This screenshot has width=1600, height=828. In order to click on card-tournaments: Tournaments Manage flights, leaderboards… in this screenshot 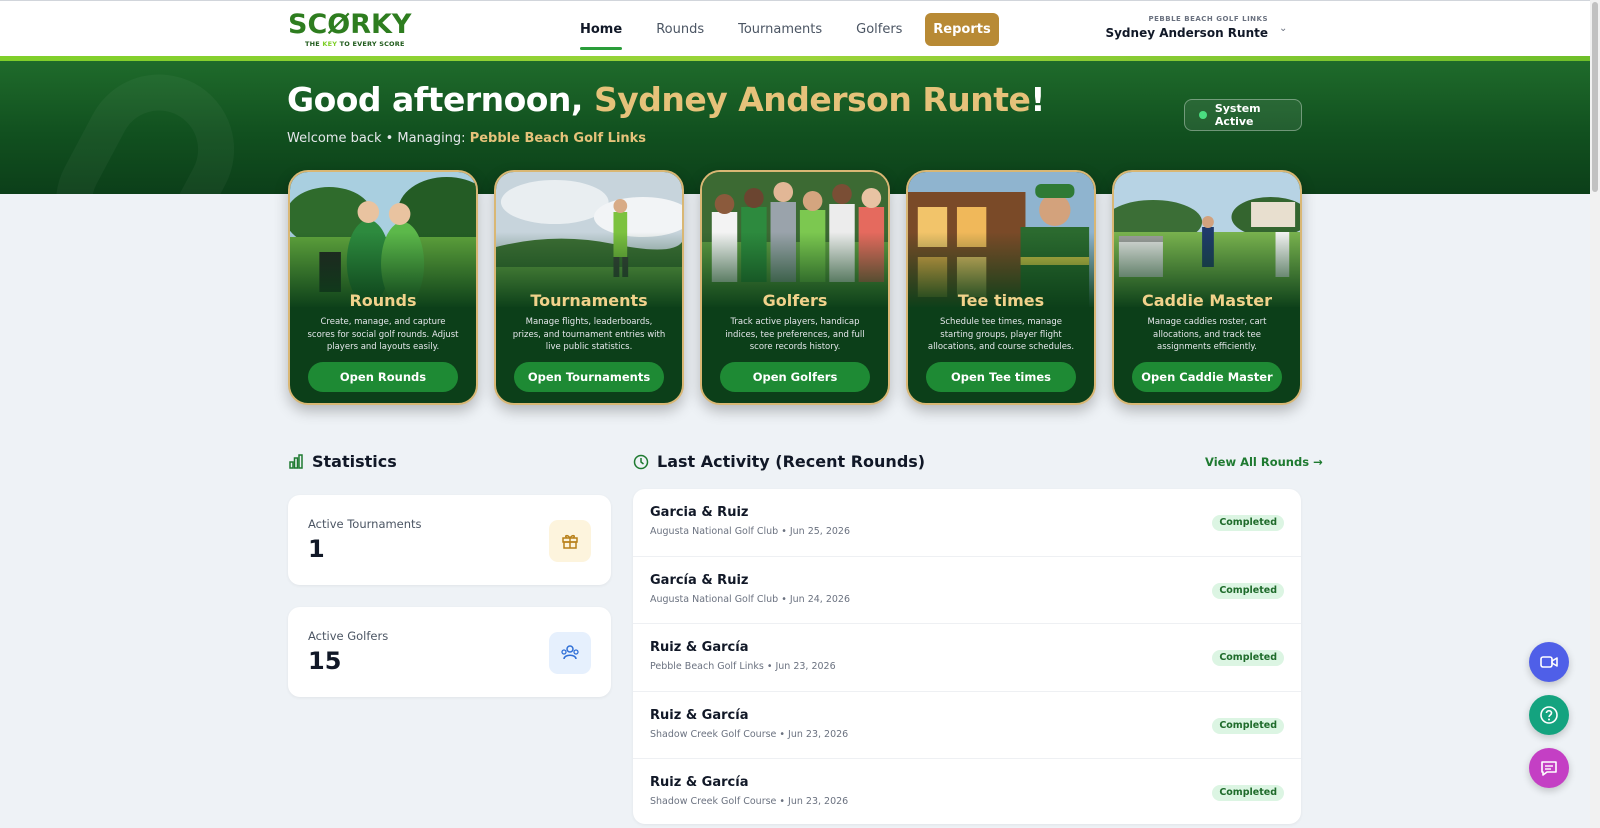, I will do `click(589, 287)`.